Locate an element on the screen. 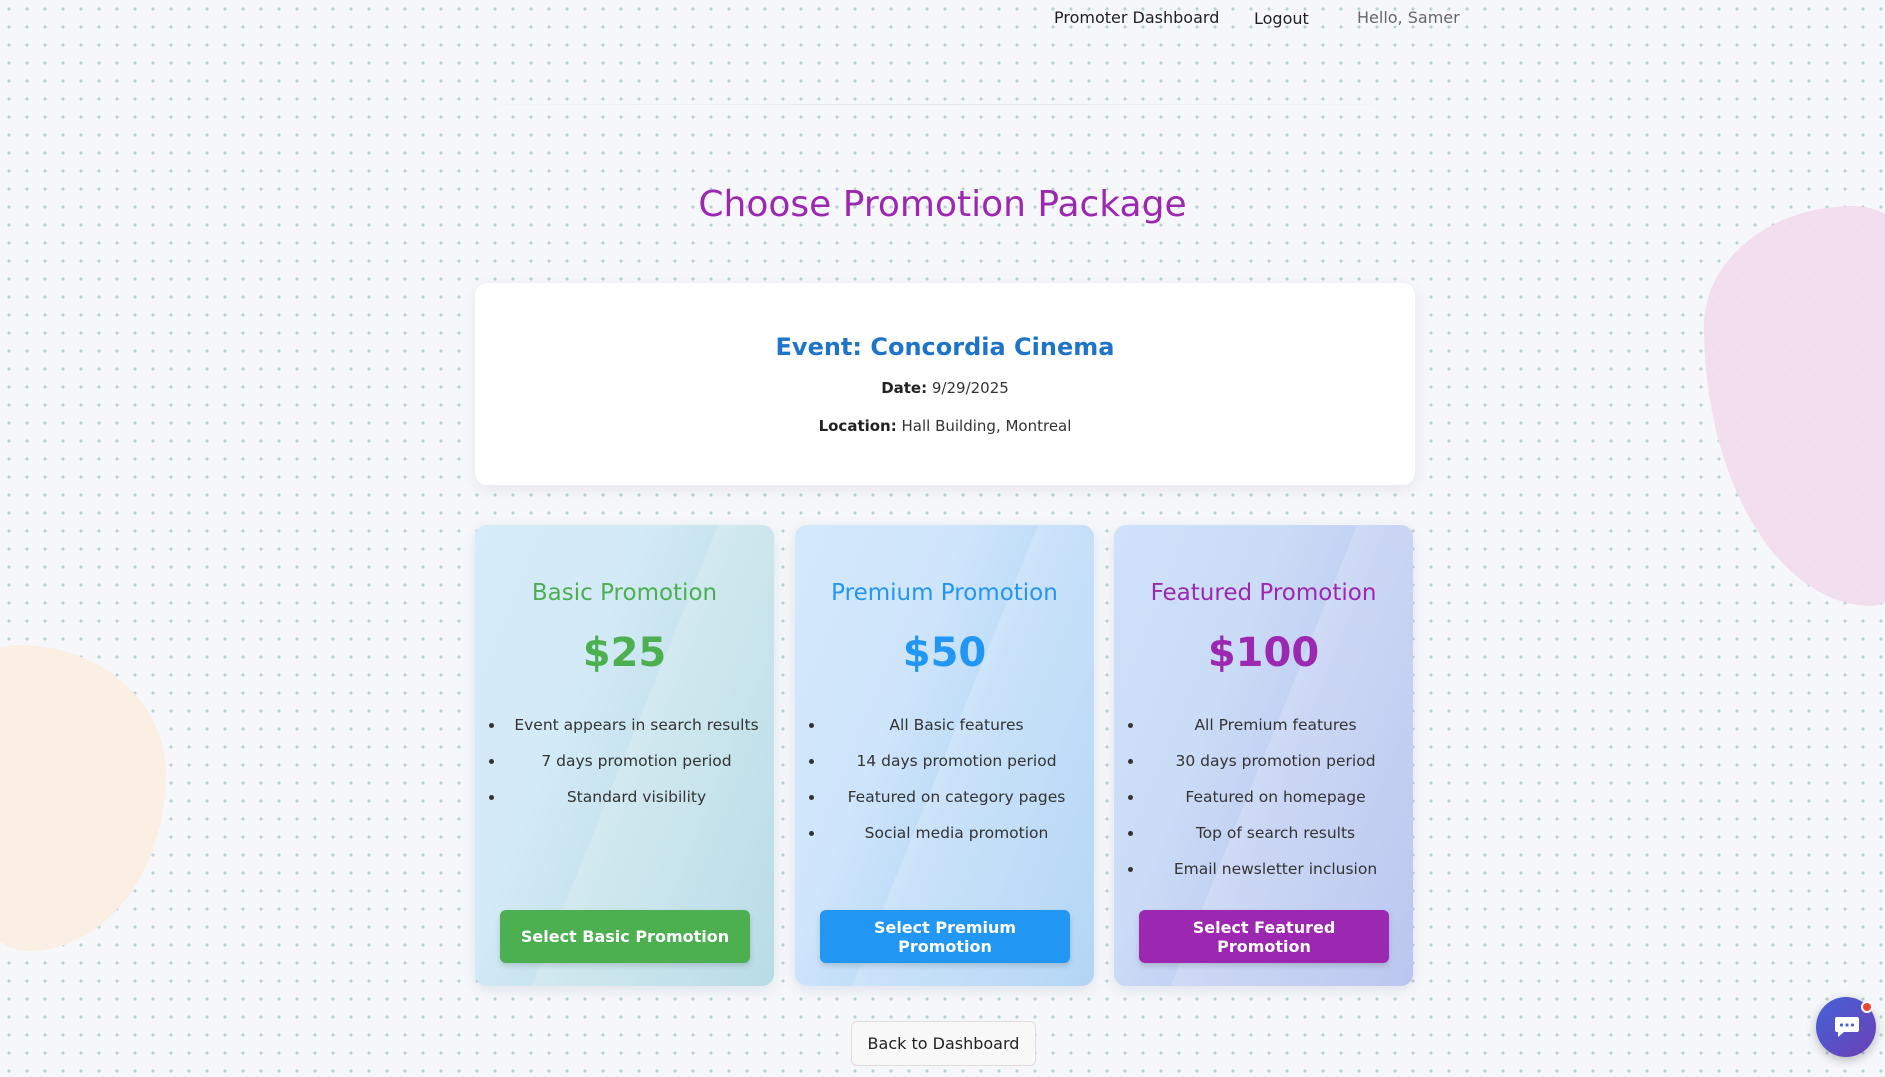 The image size is (1885, 1077). feature-item: Standard visibility is located at coordinates (639, 797).